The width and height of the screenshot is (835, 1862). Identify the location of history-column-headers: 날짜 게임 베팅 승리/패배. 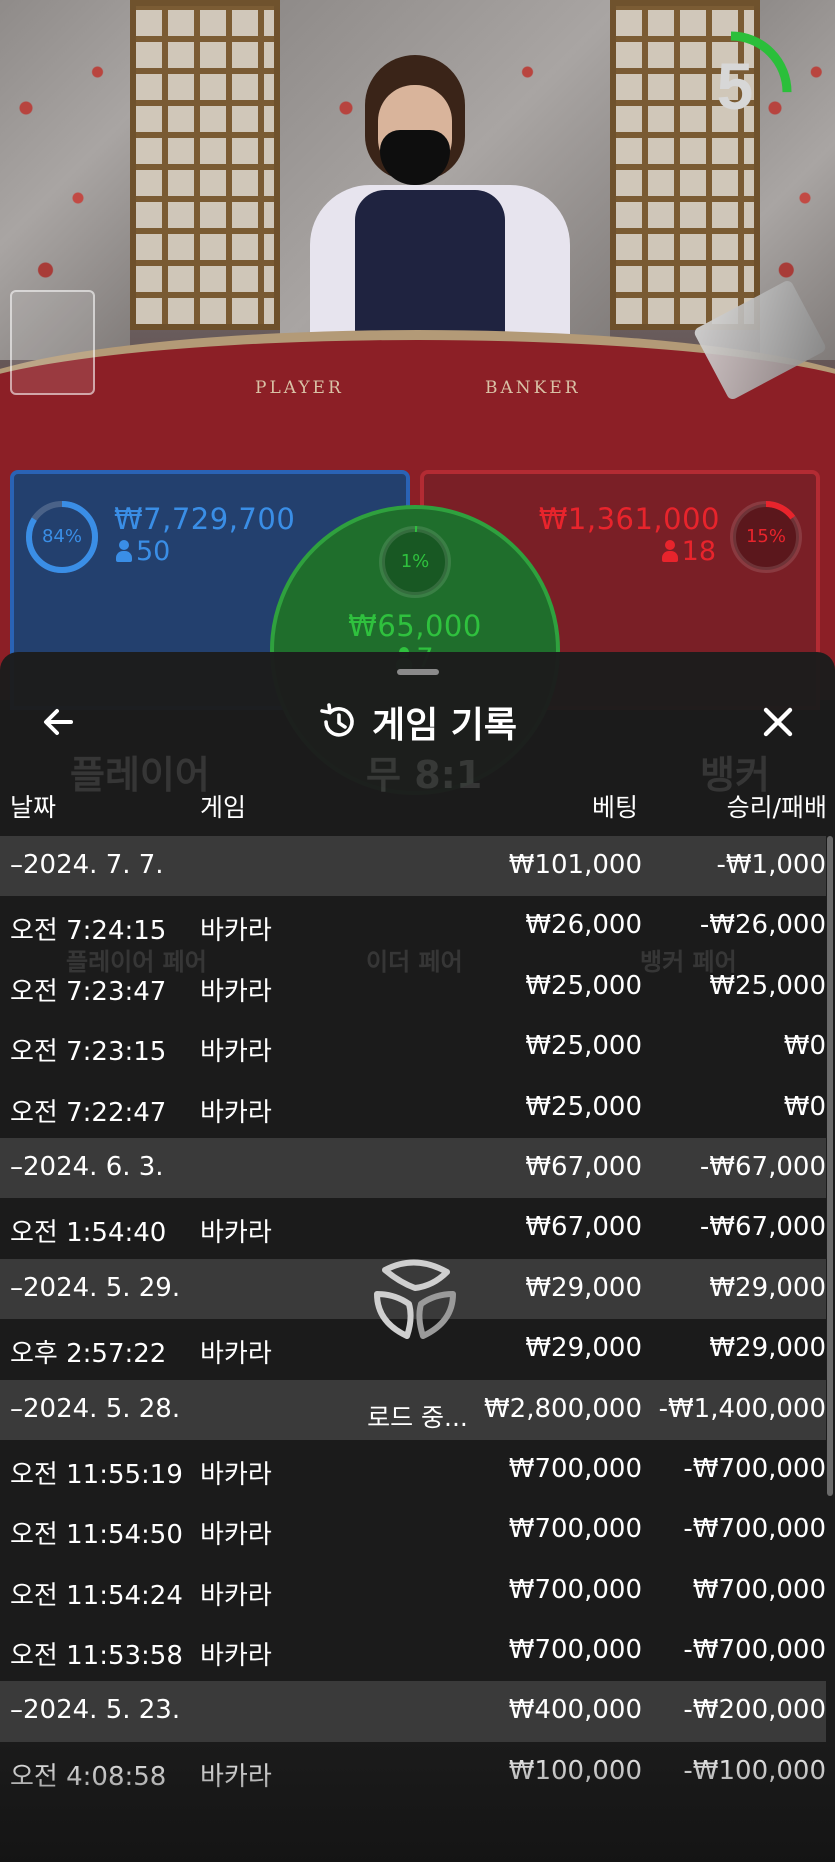
(417, 803).